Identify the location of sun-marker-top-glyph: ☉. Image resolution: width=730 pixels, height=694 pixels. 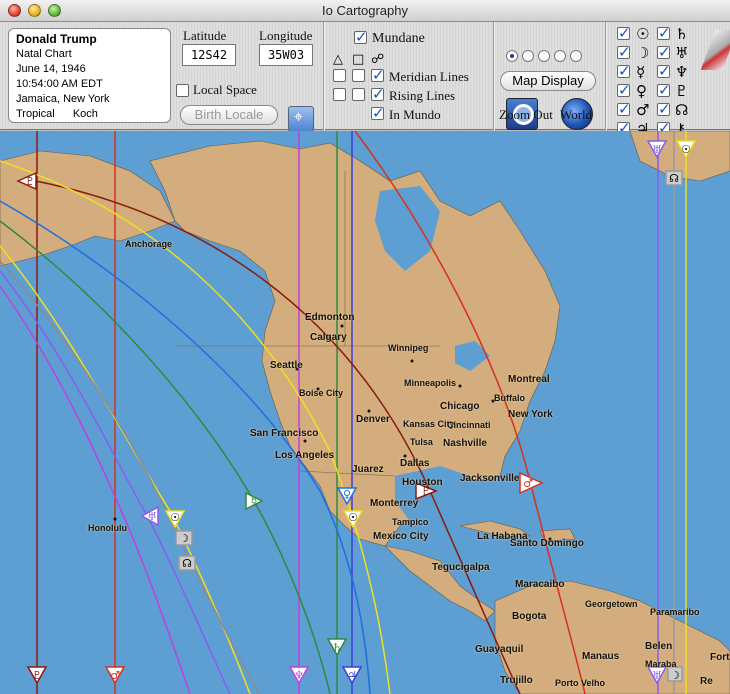
(686, 149).